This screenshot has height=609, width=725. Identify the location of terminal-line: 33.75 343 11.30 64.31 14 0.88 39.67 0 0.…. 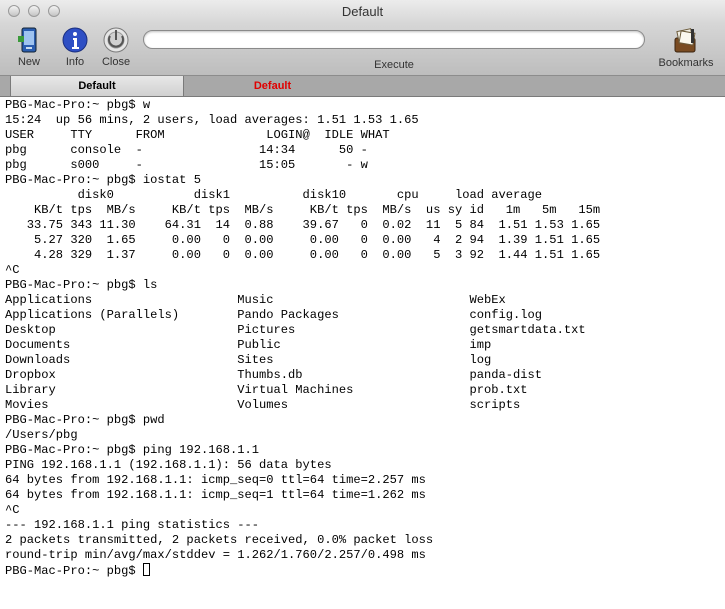
(303, 225).